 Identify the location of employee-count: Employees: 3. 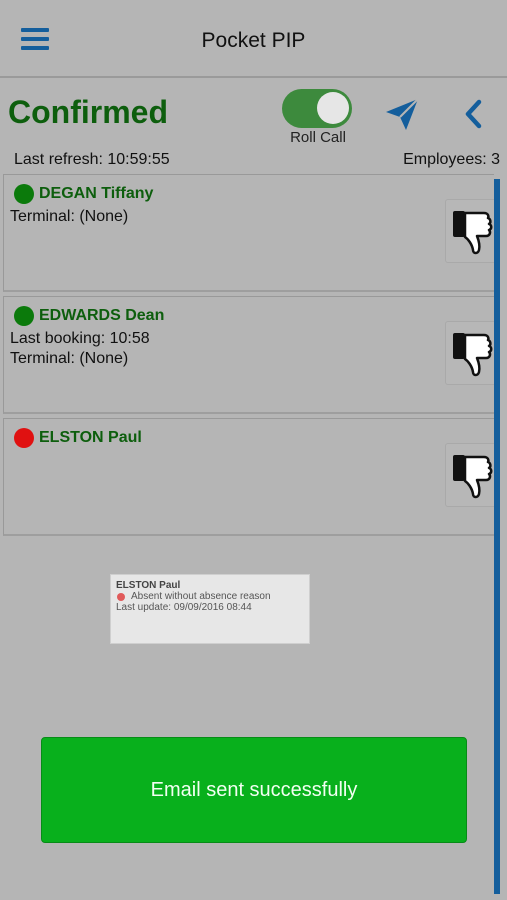
(451, 159).